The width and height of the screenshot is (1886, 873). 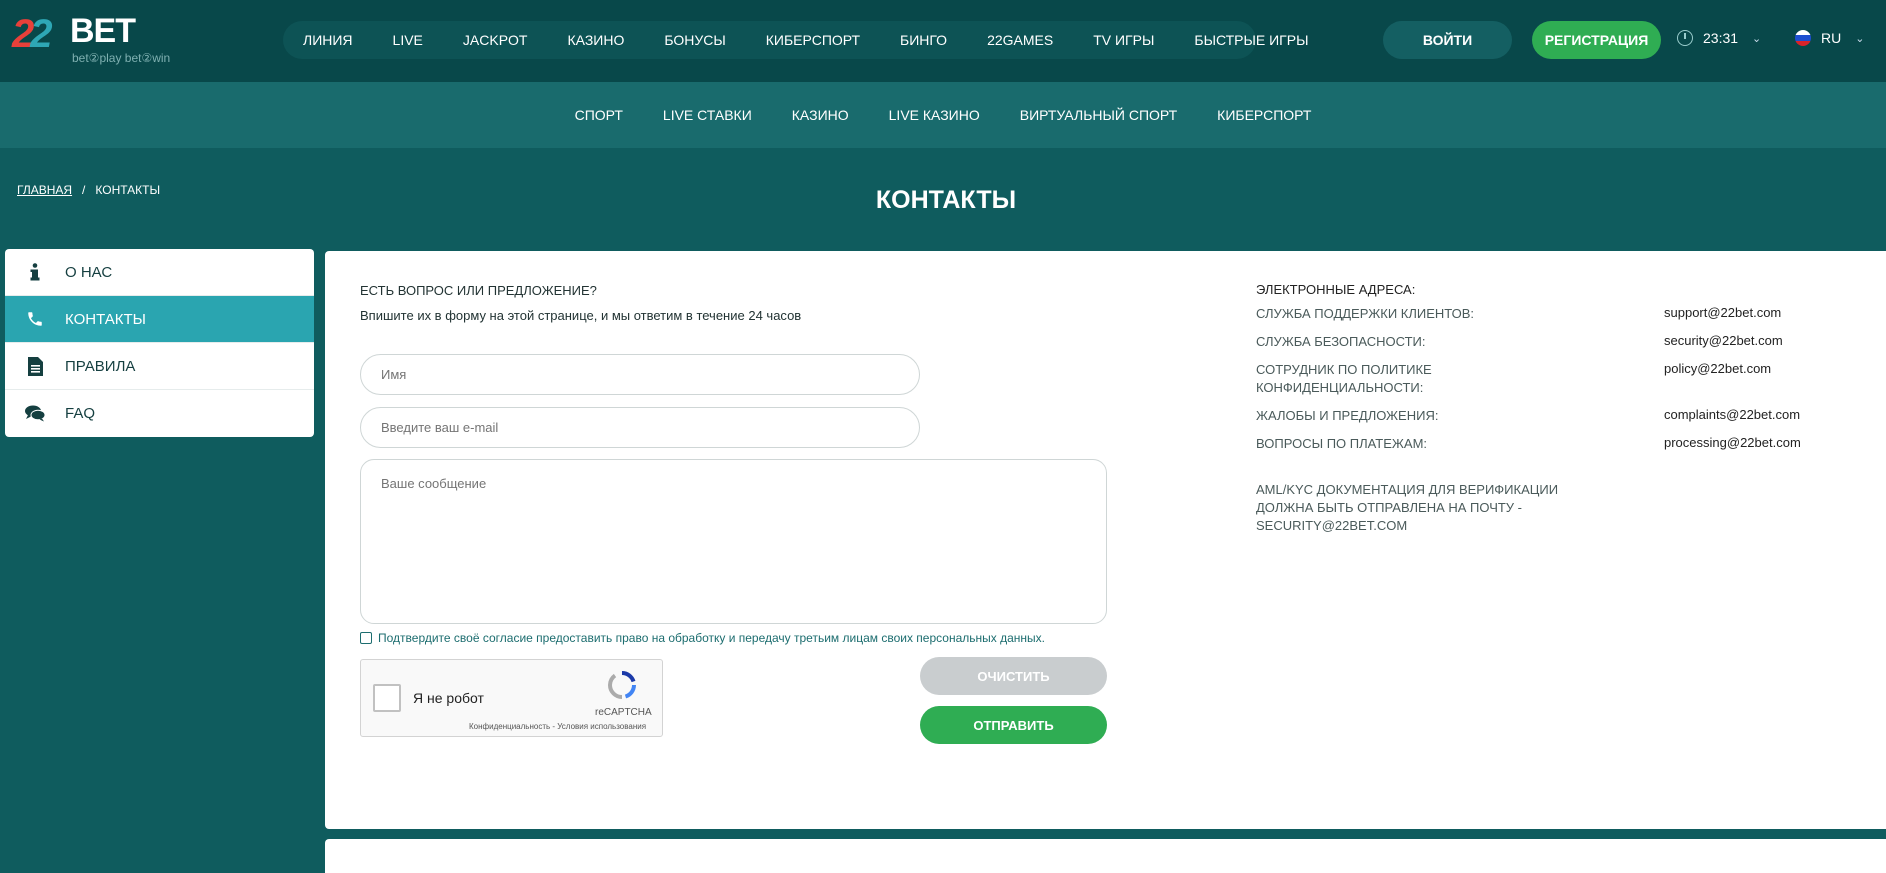 What do you see at coordinates (159, 366) in the screenshot?
I see `sidebar-item-rules: ПРАВИЛА` at bounding box center [159, 366].